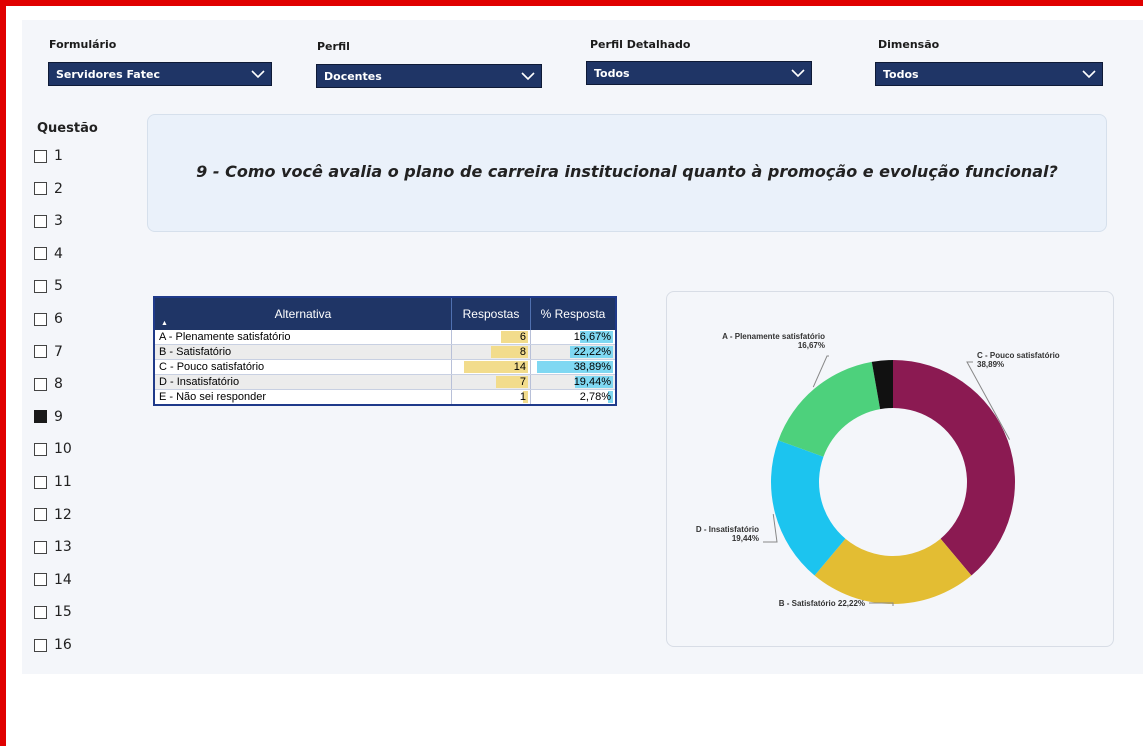 Image resolution: width=1143 pixels, height=746 pixels. I want to click on cell-respostas: 6, so click(491, 337).